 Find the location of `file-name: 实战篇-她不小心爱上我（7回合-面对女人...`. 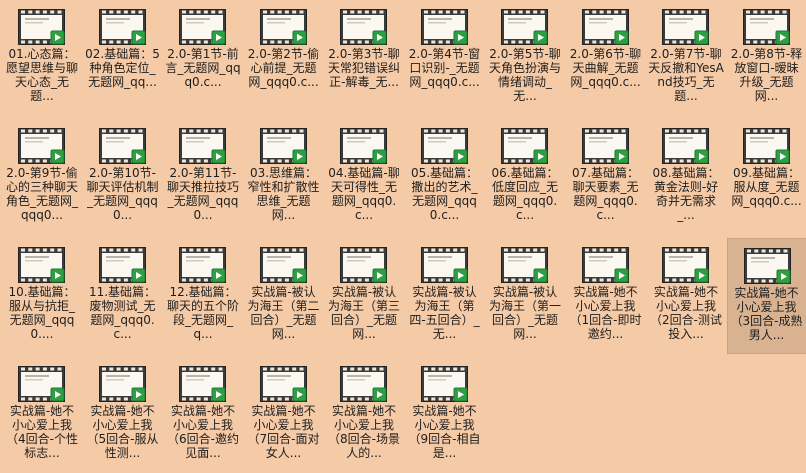

file-name: 实战篇-她不小心爱上我（7回合-面对女人... is located at coordinates (284, 432).